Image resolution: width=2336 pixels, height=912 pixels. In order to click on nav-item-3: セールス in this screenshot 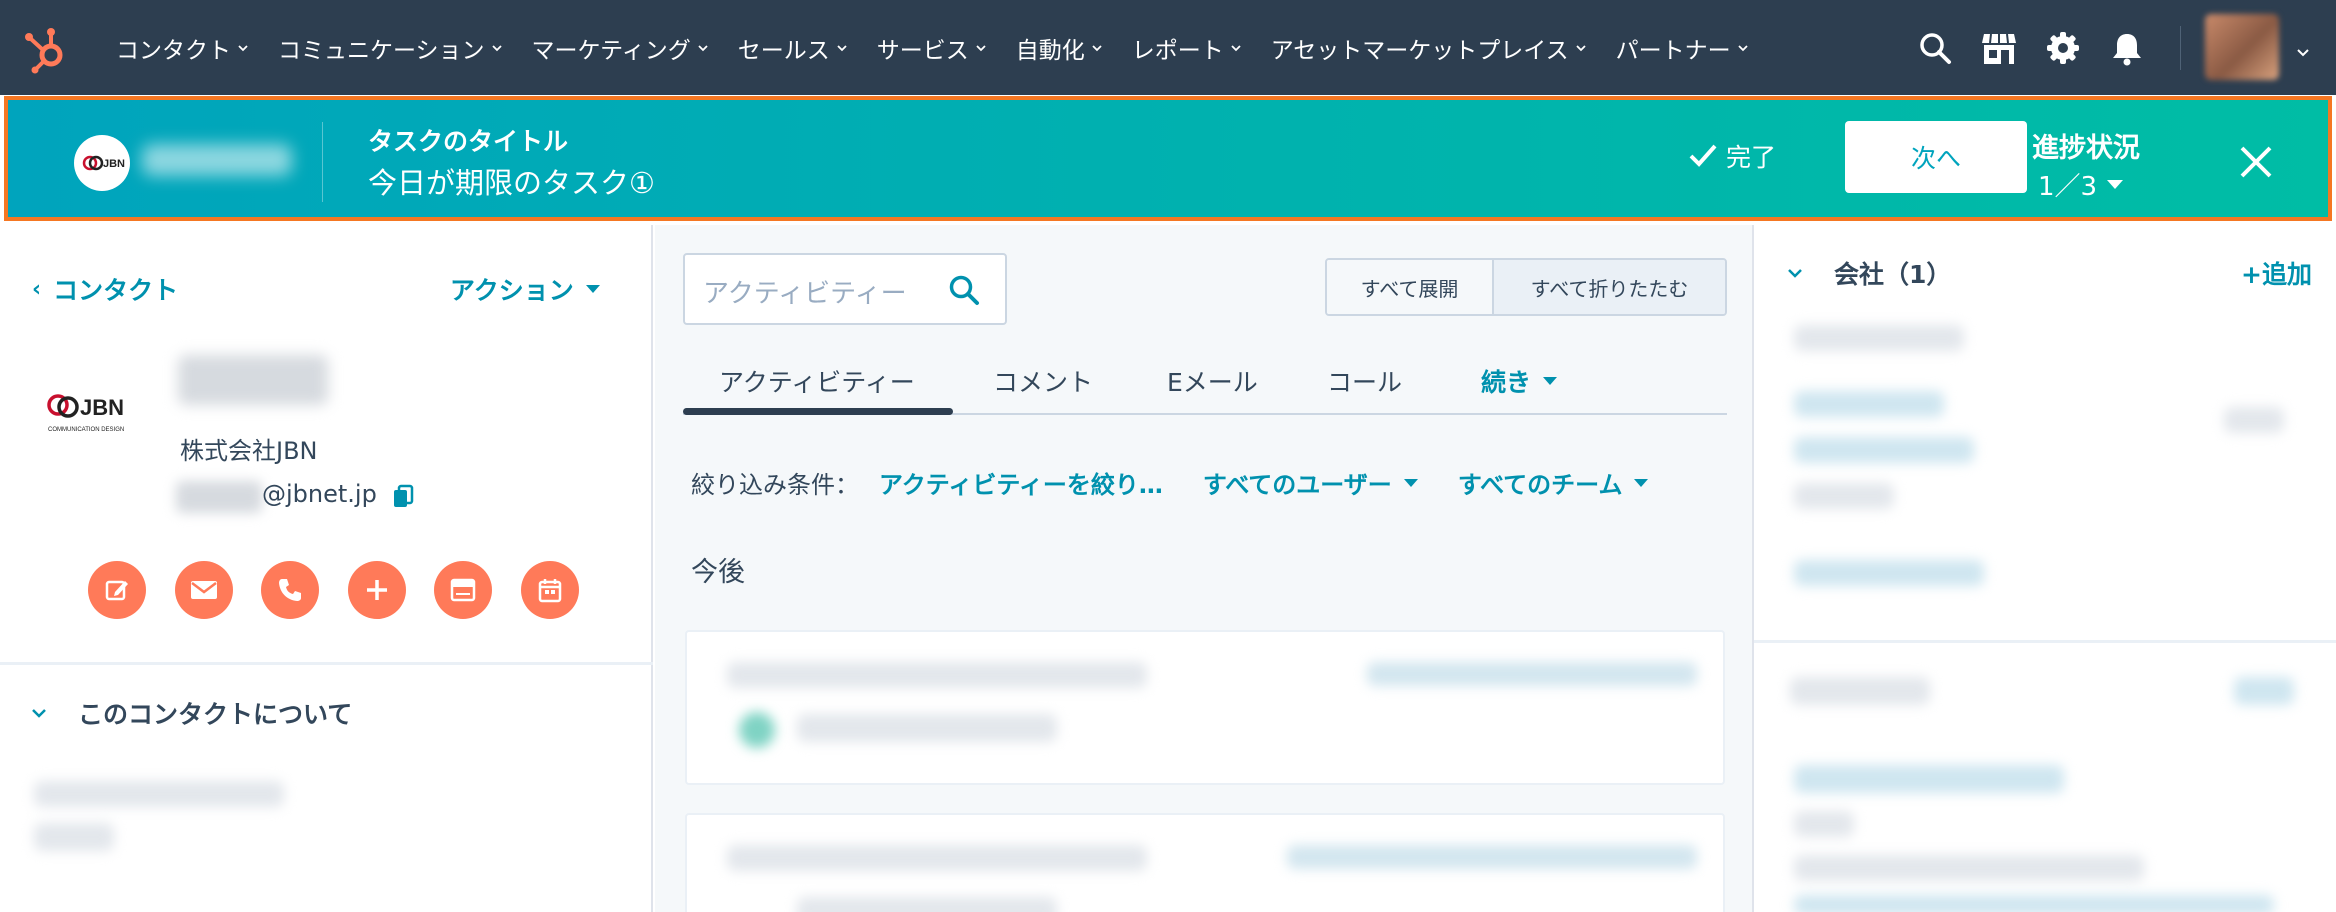, I will do `click(793, 48)`.